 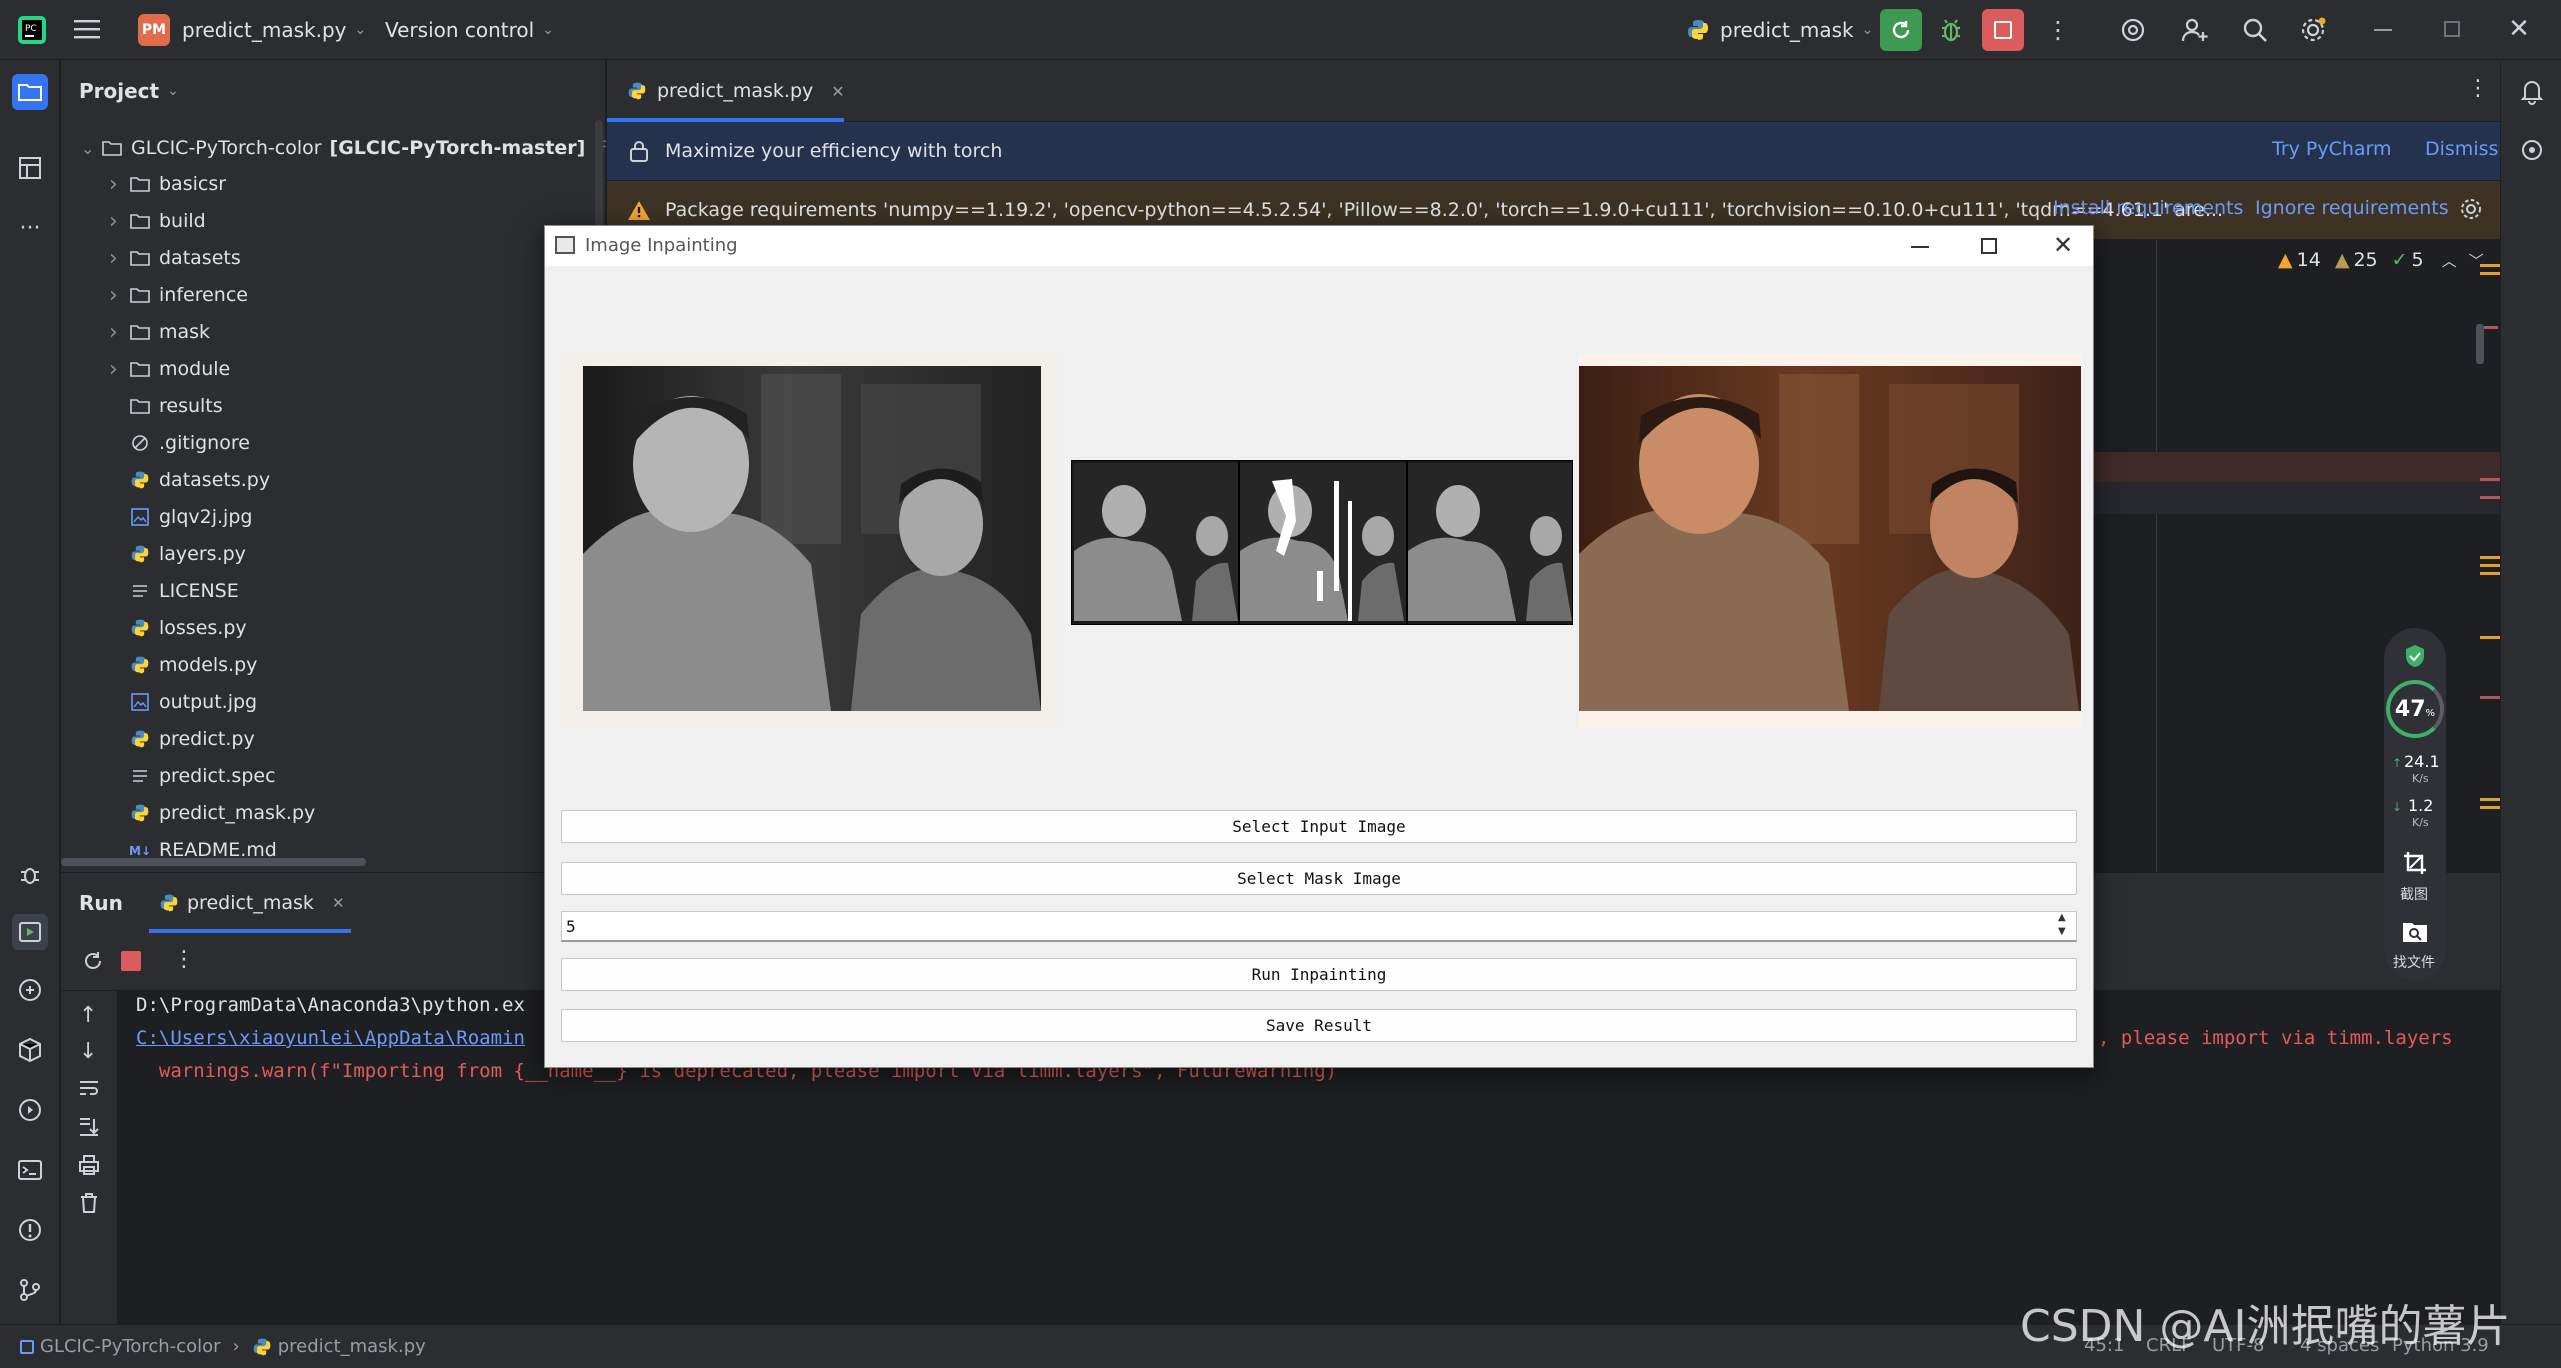 I want to click on maximize-window-icon, so click(x=1989, y=246).